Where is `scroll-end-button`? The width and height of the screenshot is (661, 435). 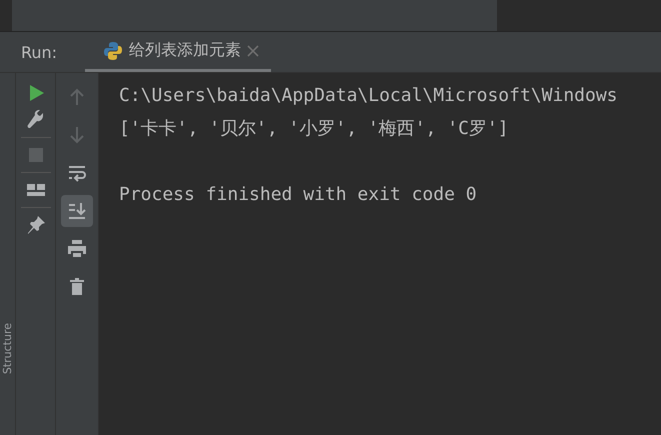 scroll-end-button is located at coordinates (77, 211).